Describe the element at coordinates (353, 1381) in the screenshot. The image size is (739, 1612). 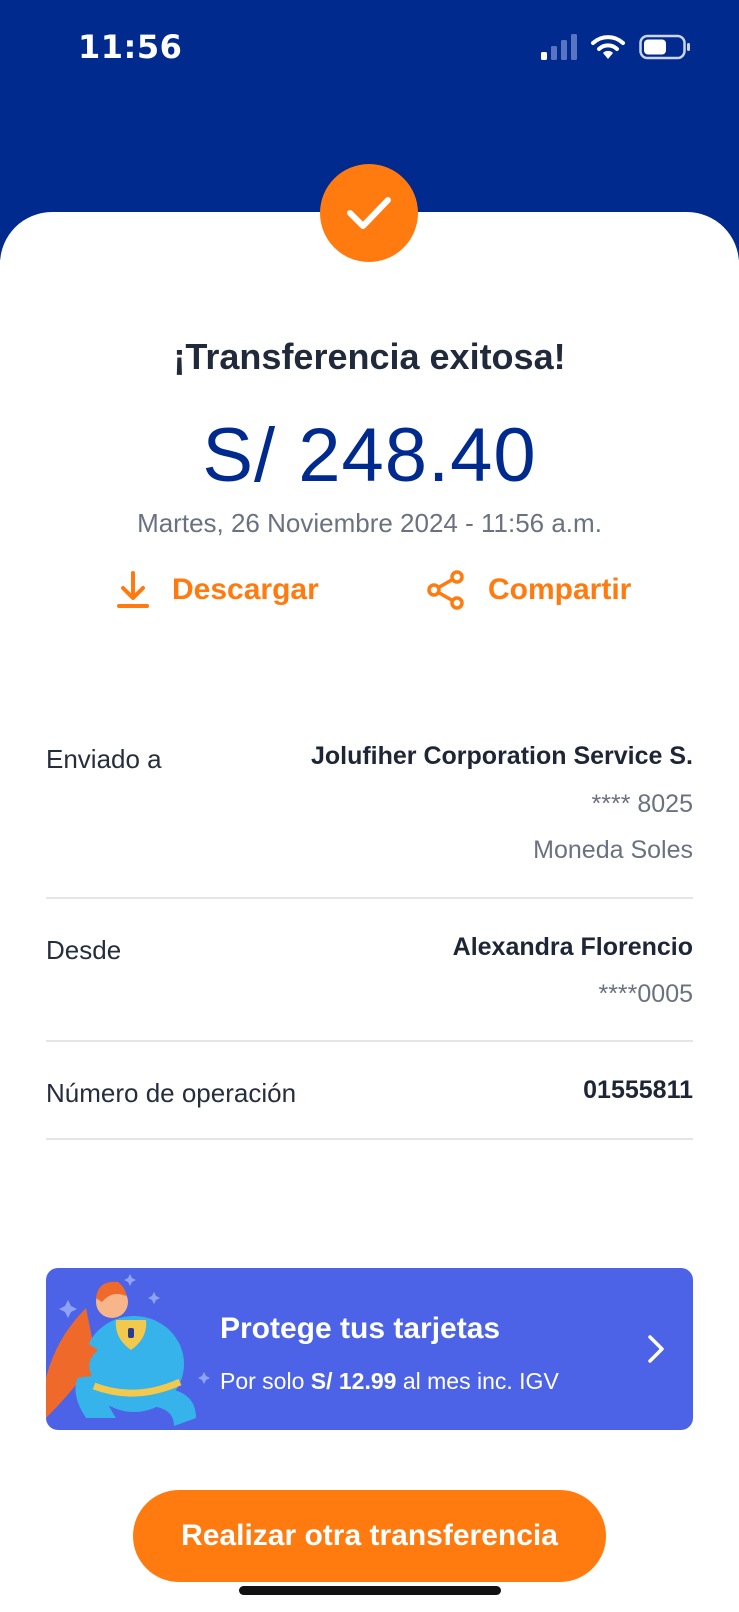
I see `promo-price: S/ 12.99` at that location.